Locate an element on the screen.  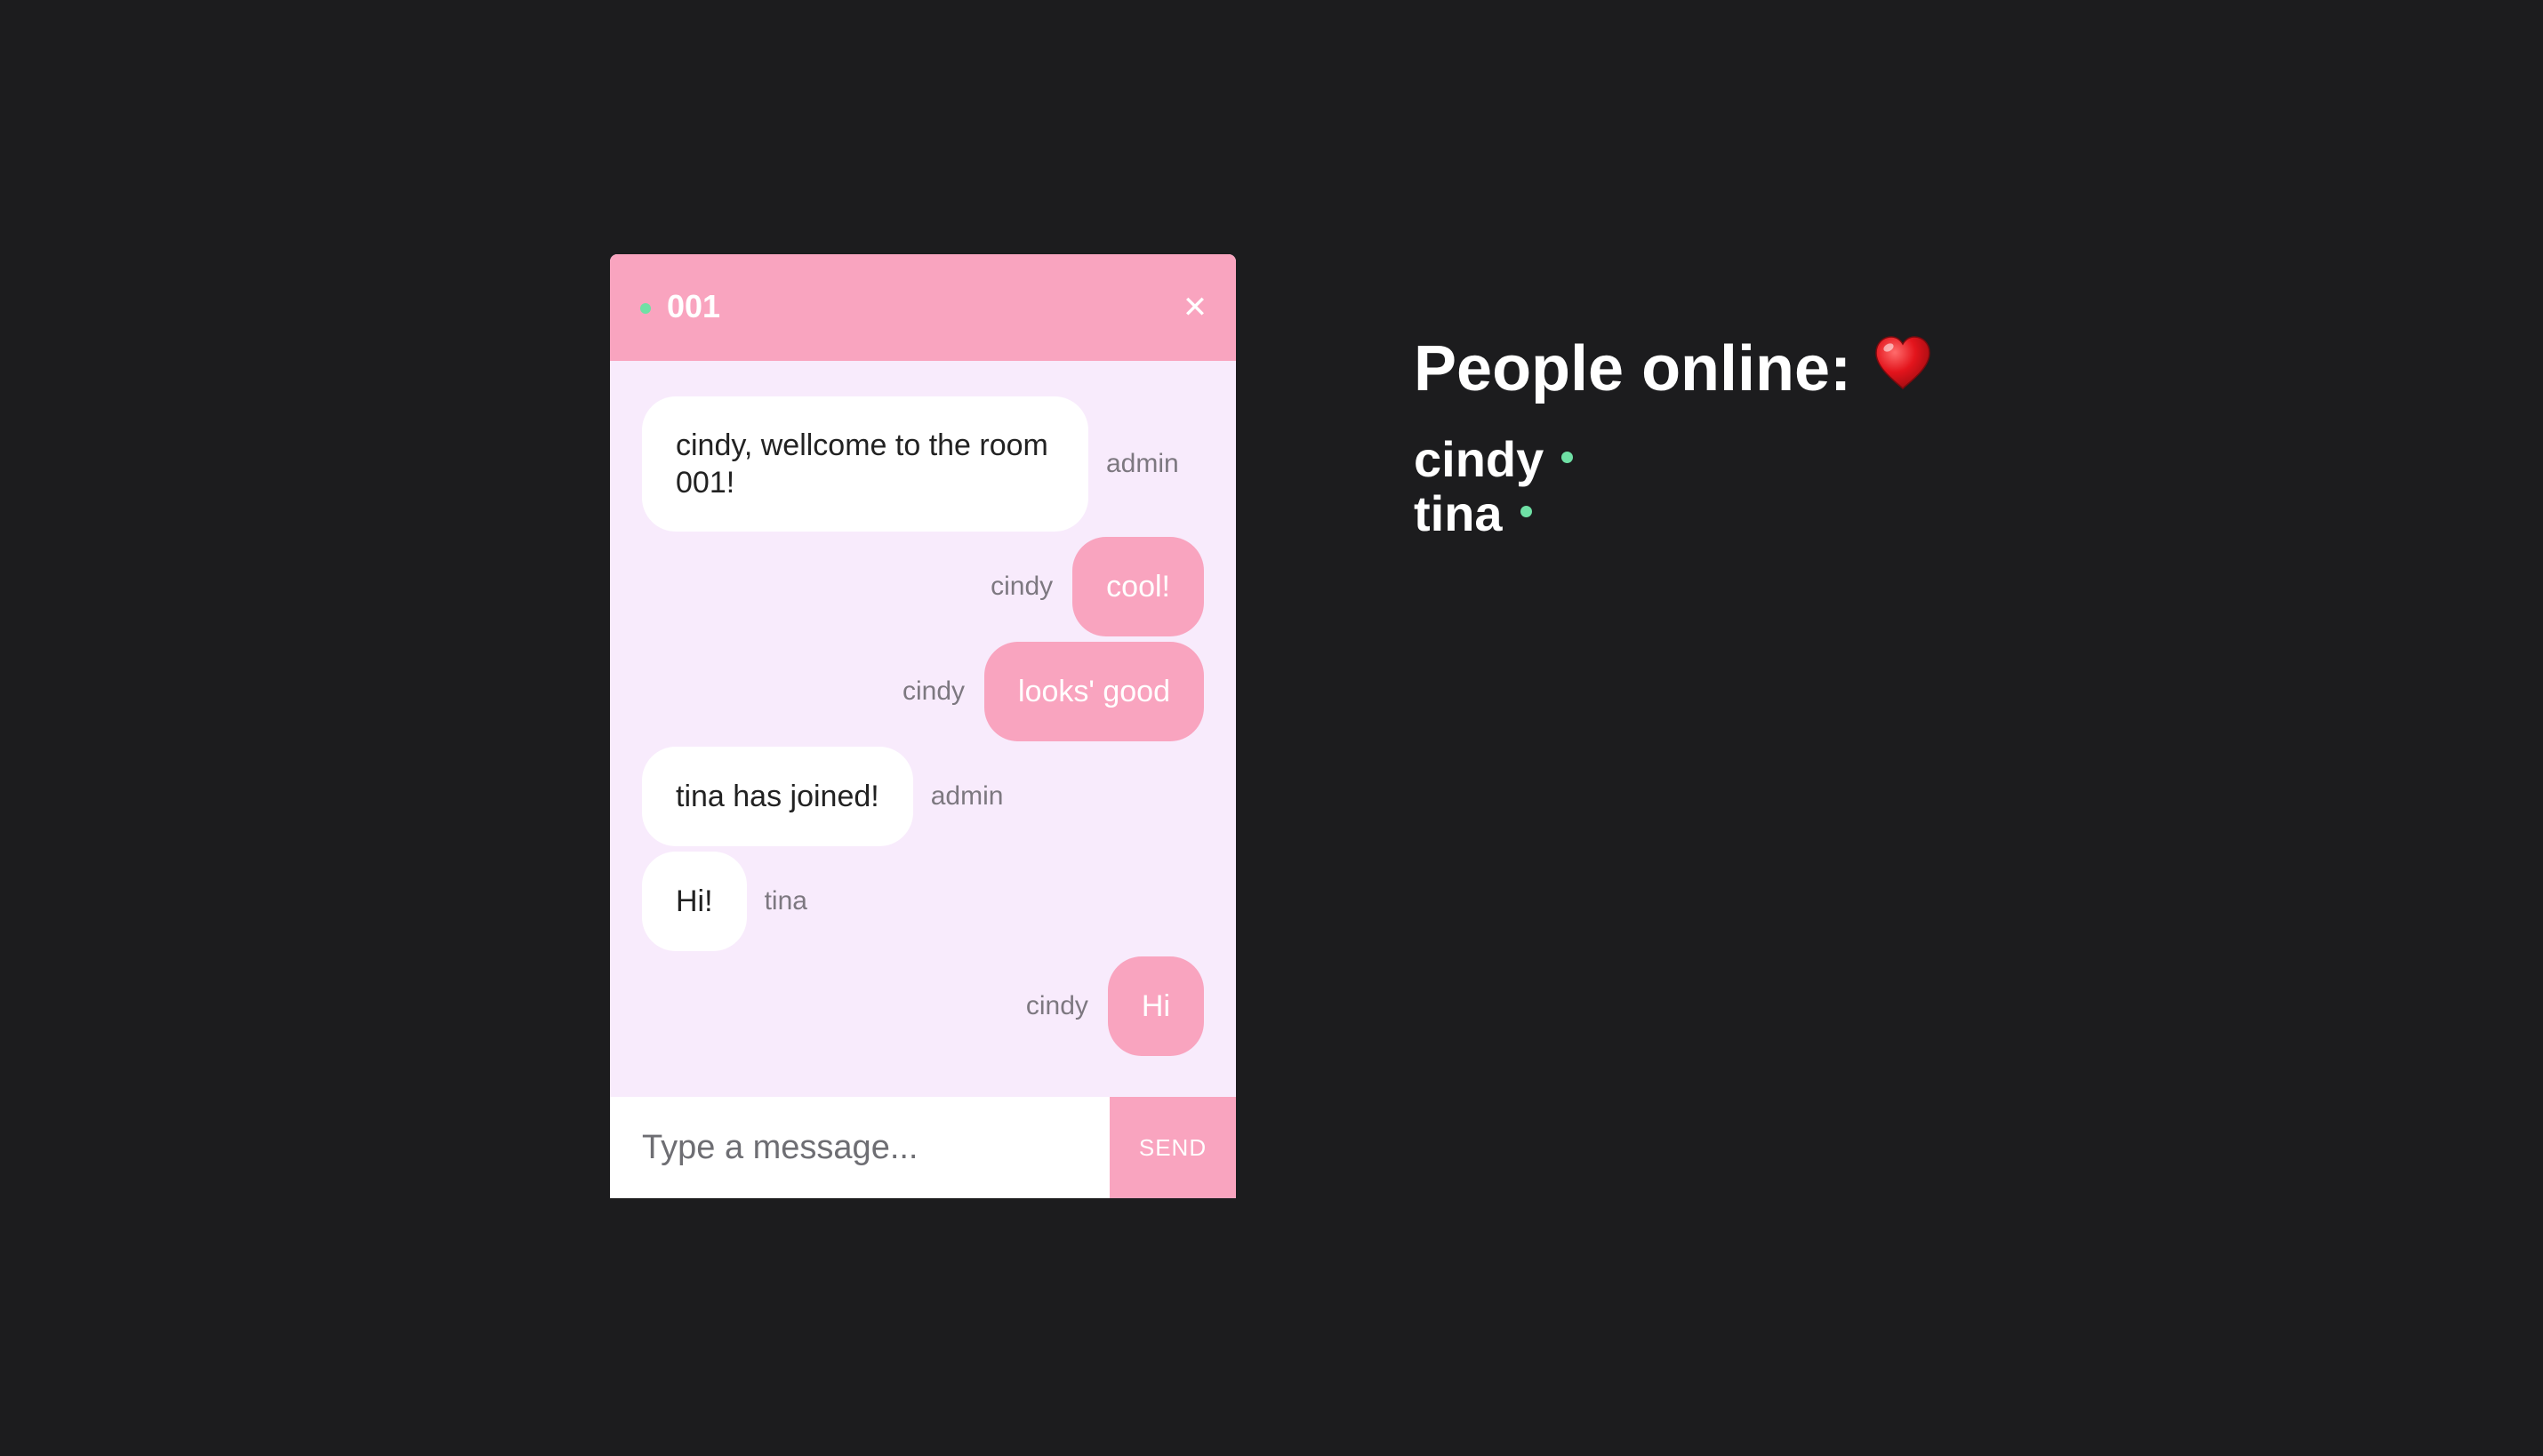
chat-header: 001 ✕ is located at coordinates (923, 307).